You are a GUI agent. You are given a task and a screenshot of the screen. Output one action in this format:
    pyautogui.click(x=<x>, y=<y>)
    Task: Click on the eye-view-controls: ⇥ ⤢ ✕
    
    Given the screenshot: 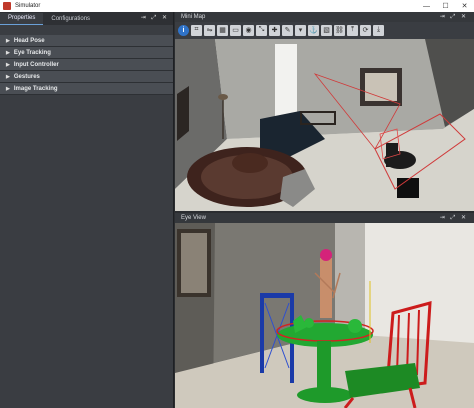 What is the action you would take?
    pyautogui.click(x=454, y=218)
    